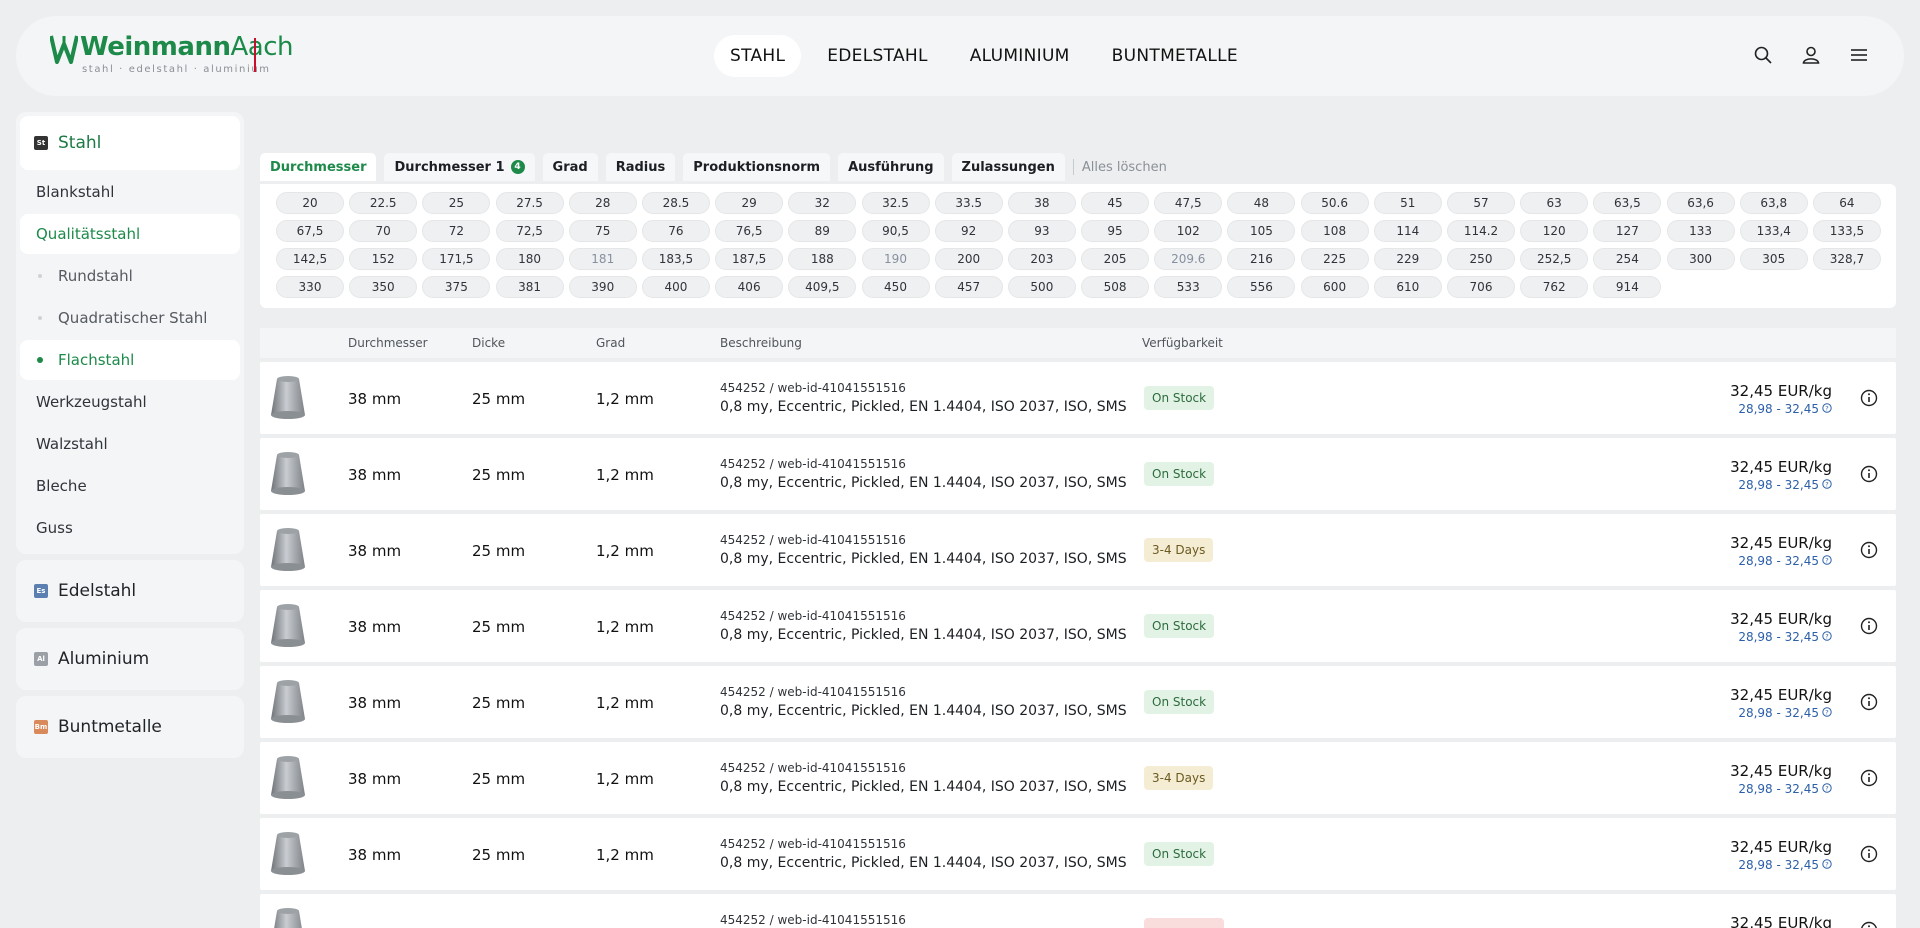 The height and width of the screenshot is (928, 1920). Describe the element at coordinates (1020, 56) in the screenshot. I see `nav-aluminium: ALUMINIUM` at that location.